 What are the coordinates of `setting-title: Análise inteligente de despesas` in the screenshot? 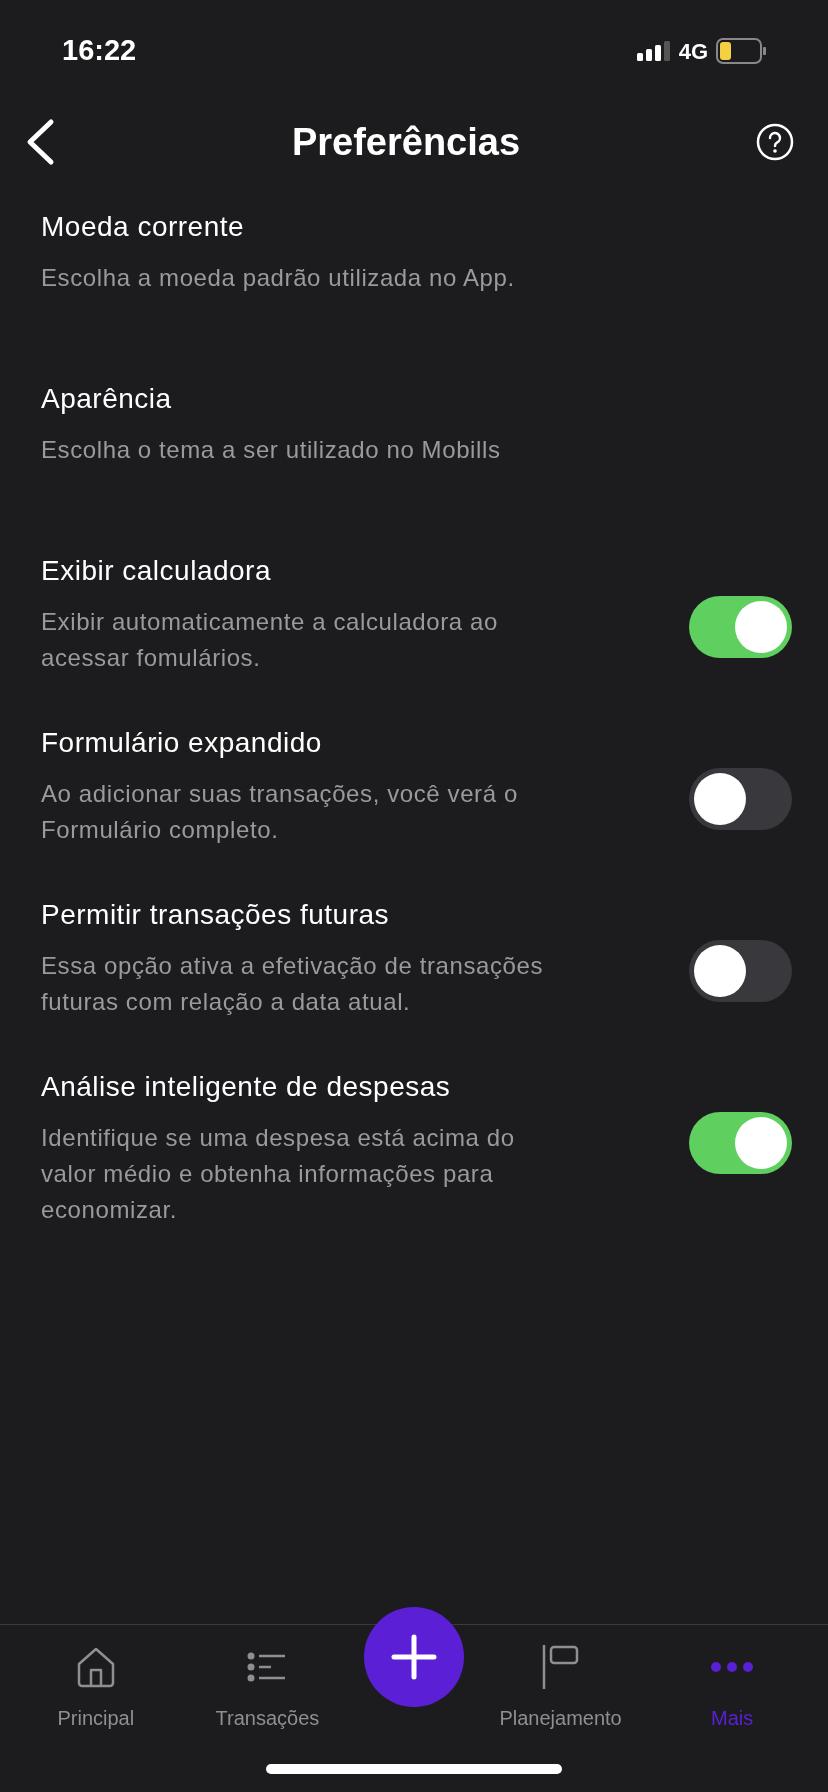 It's located at (246, 1087).